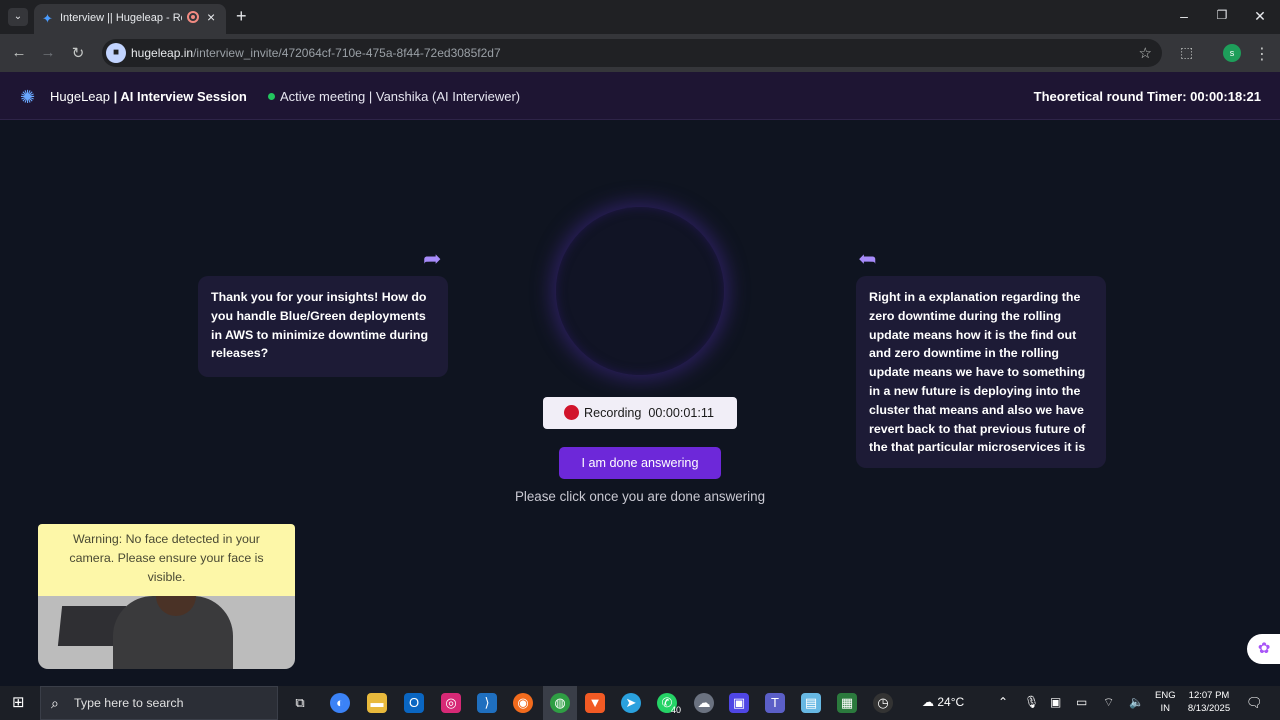  Describe the element at coordinates (1186, 52) in the screenshot. I see `extensions-icon: ⬚` at that location.